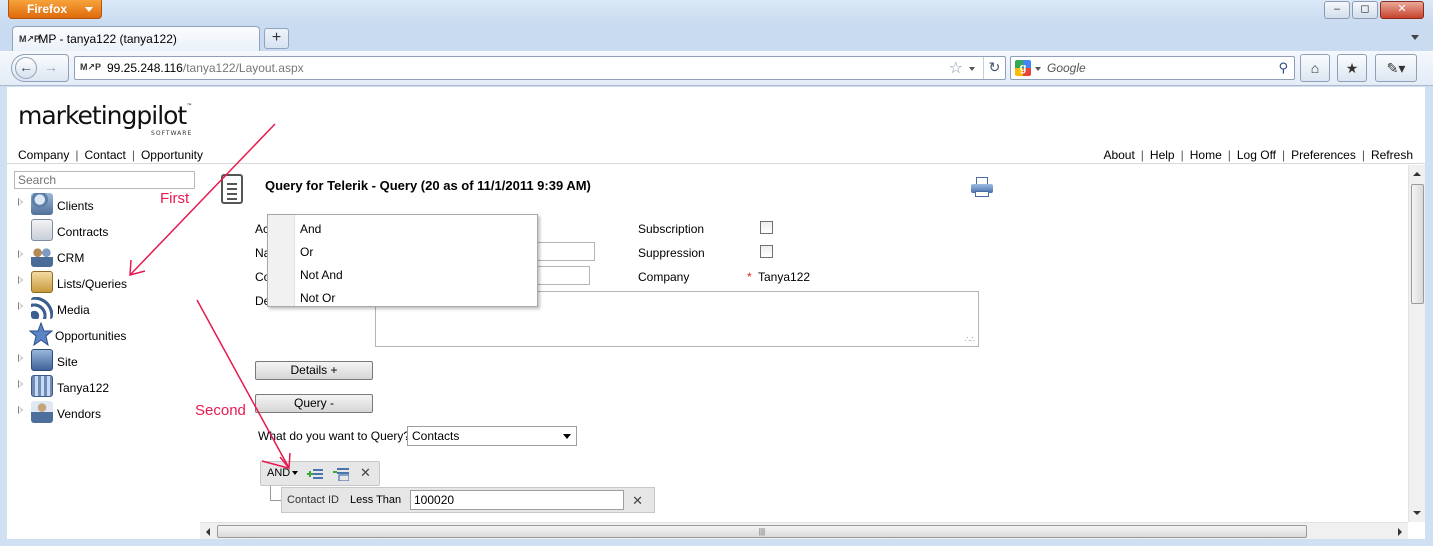 The image size is (1433, 546). Describe the element at coordinates (314, 403) in the screenshot. I see `query-toggle-button: Query -` at that location.